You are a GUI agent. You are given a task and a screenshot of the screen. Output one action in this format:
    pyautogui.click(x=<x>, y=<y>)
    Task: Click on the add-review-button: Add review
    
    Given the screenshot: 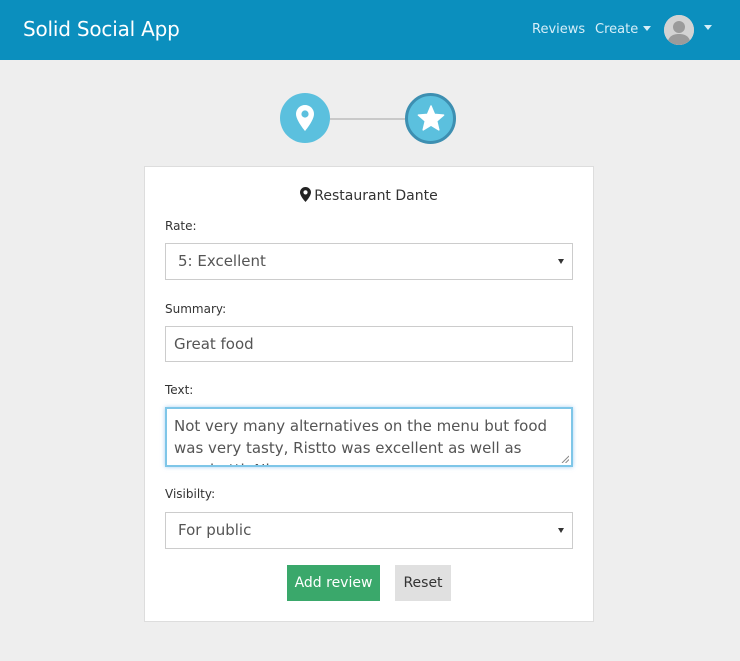 What is the action you would take?
    pyautogui.click(x=333, y=583)
    